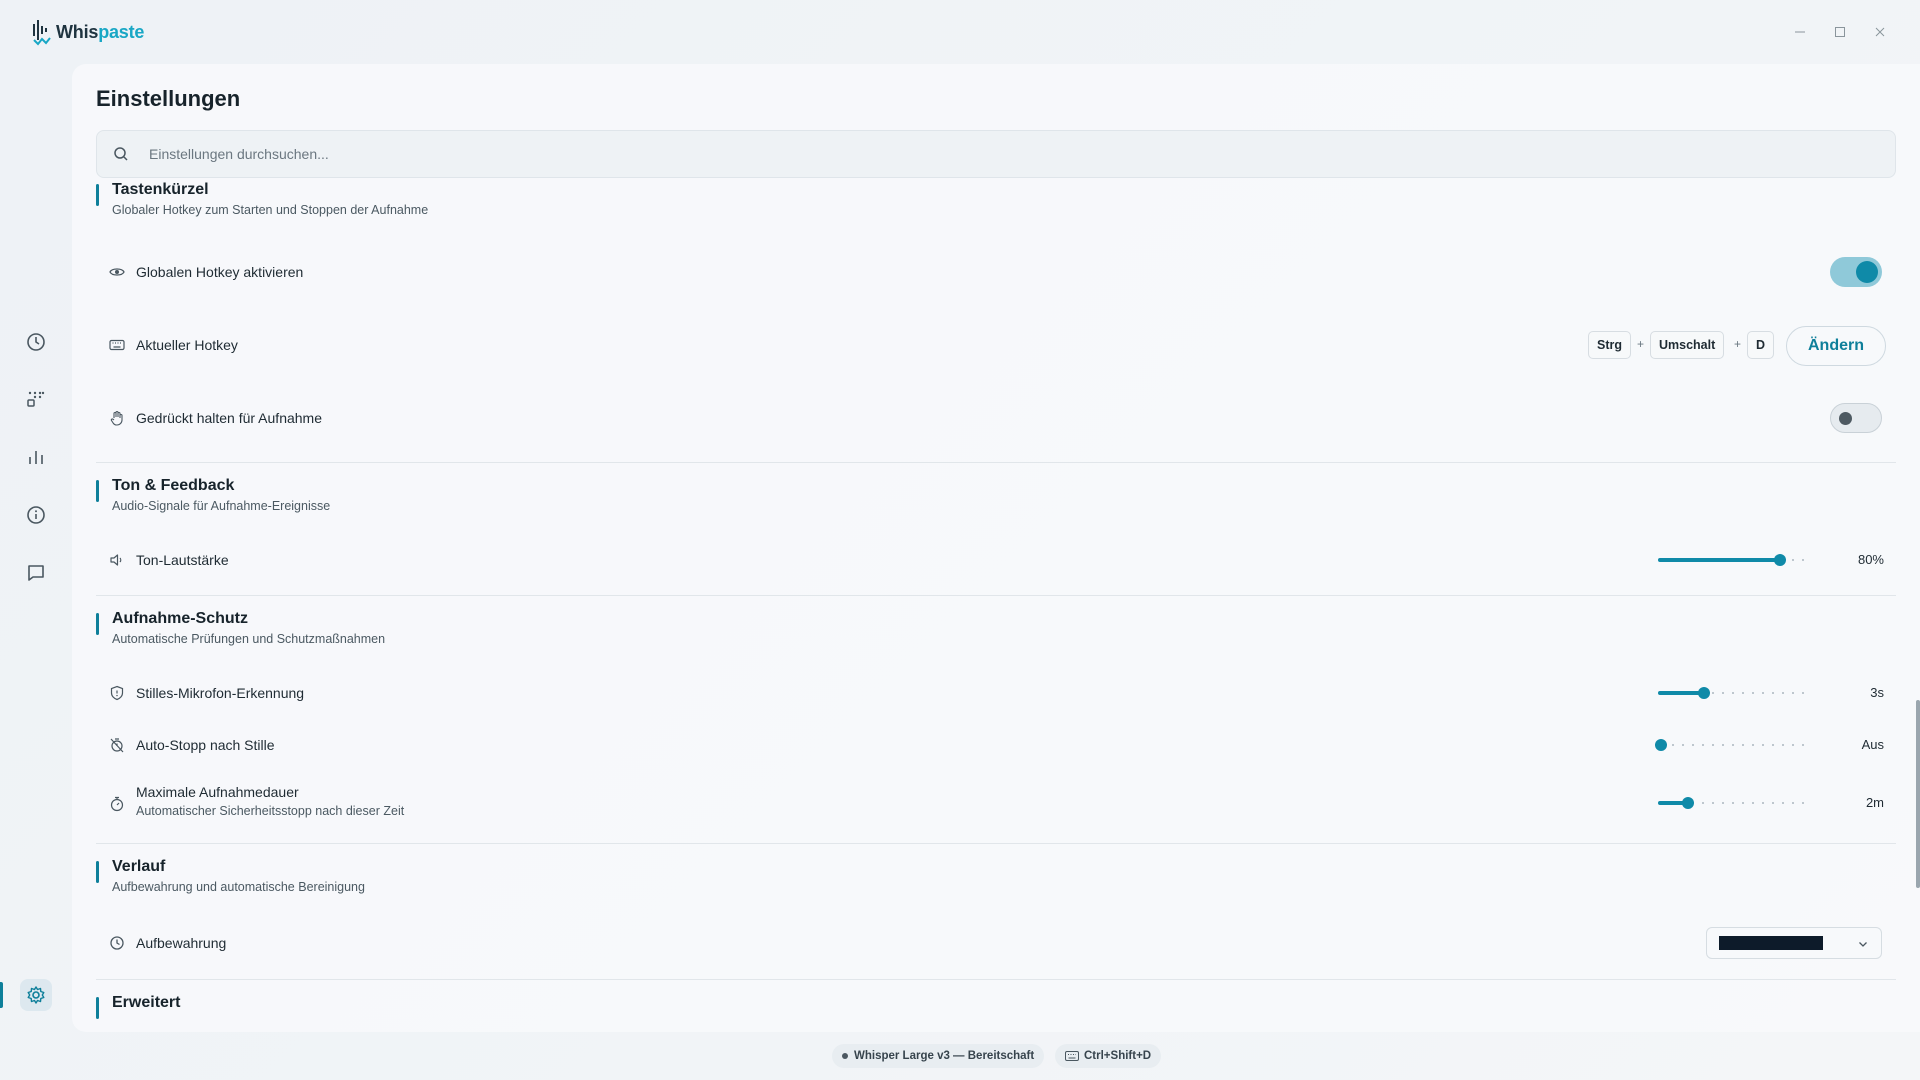  What do you see at coordinates (1872, 744) in the screenshot?
I see `auto-stop-value: Aus` at bounding box center [1872, 744].